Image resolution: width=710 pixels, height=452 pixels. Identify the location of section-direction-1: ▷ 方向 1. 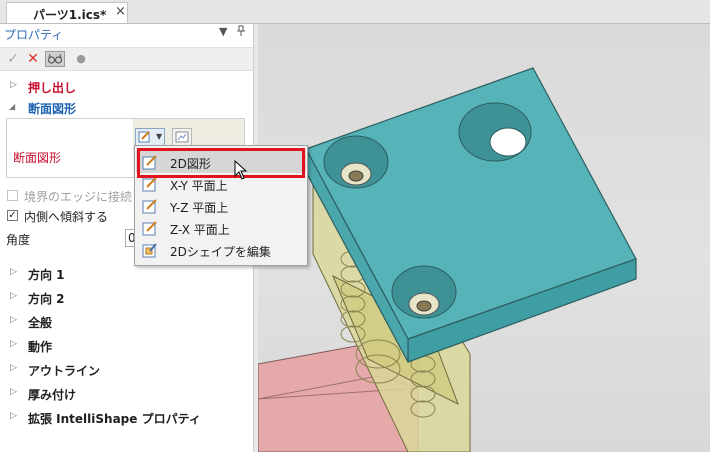
(126, 274).